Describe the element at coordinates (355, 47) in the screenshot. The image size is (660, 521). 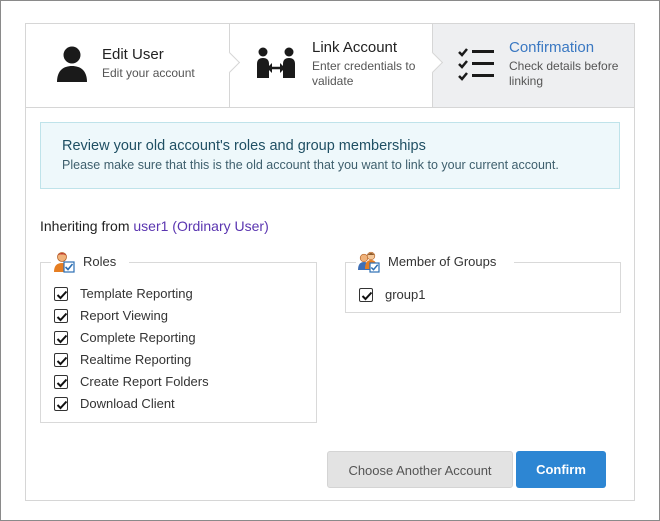
I see `step-title: Link Account` at that location.